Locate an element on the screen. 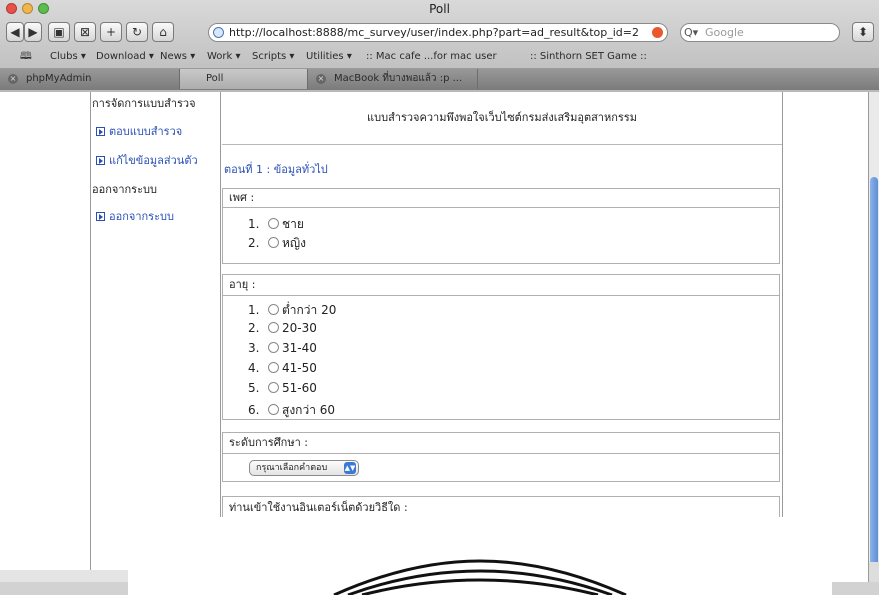  question-gender-label: เพศ : is located at coordinates (501, 198).